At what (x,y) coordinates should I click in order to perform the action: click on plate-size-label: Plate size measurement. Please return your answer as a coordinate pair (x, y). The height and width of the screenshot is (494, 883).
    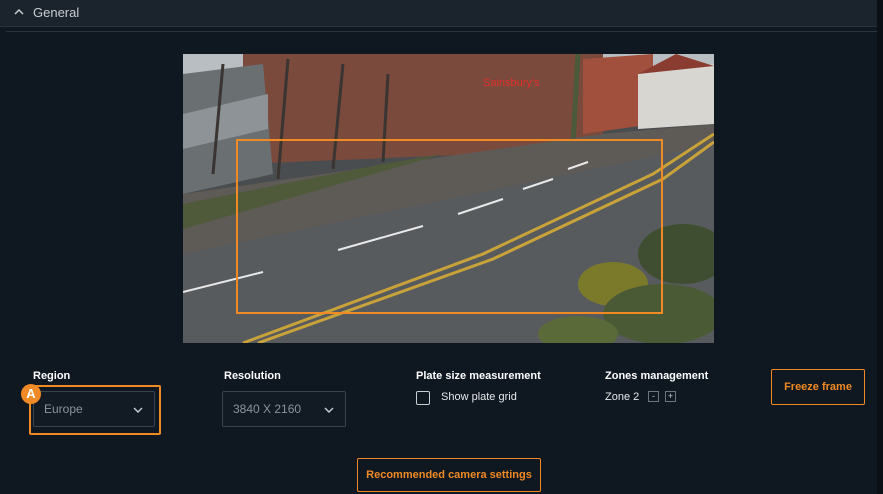
    Looking at the image, I should click on (478, 376).